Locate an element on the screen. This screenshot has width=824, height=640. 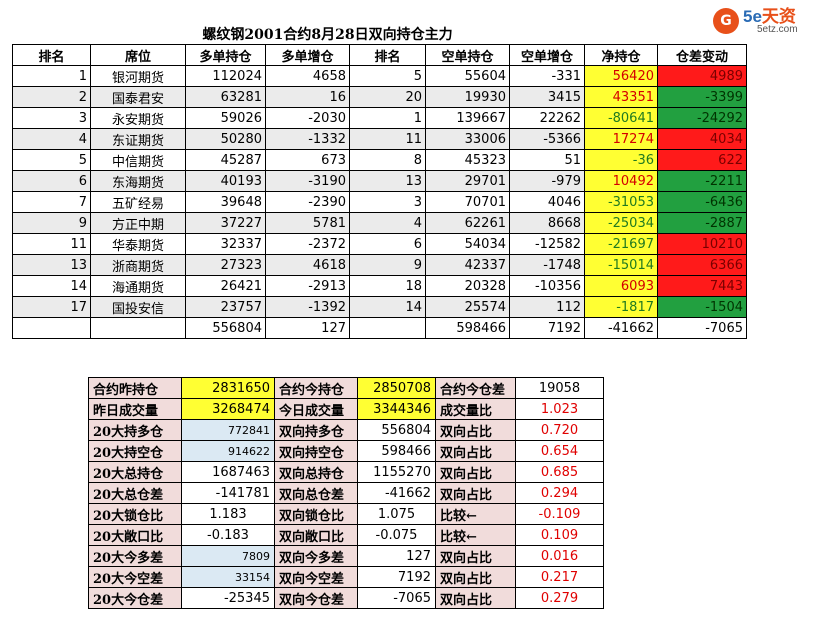
summary-label: 双向今多差 is located at coordinates (316, 556).